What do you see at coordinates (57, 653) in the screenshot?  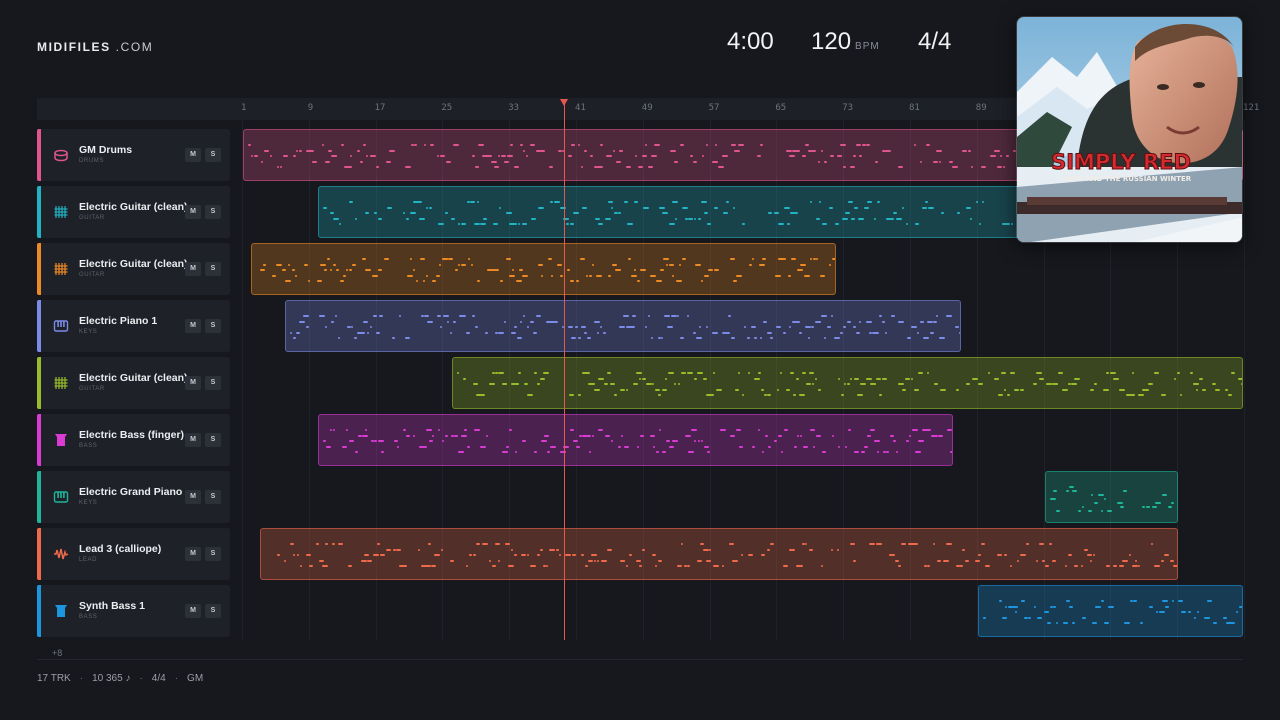 I see `more-tracks-indicator: +8` at bounding box center [57, 653].